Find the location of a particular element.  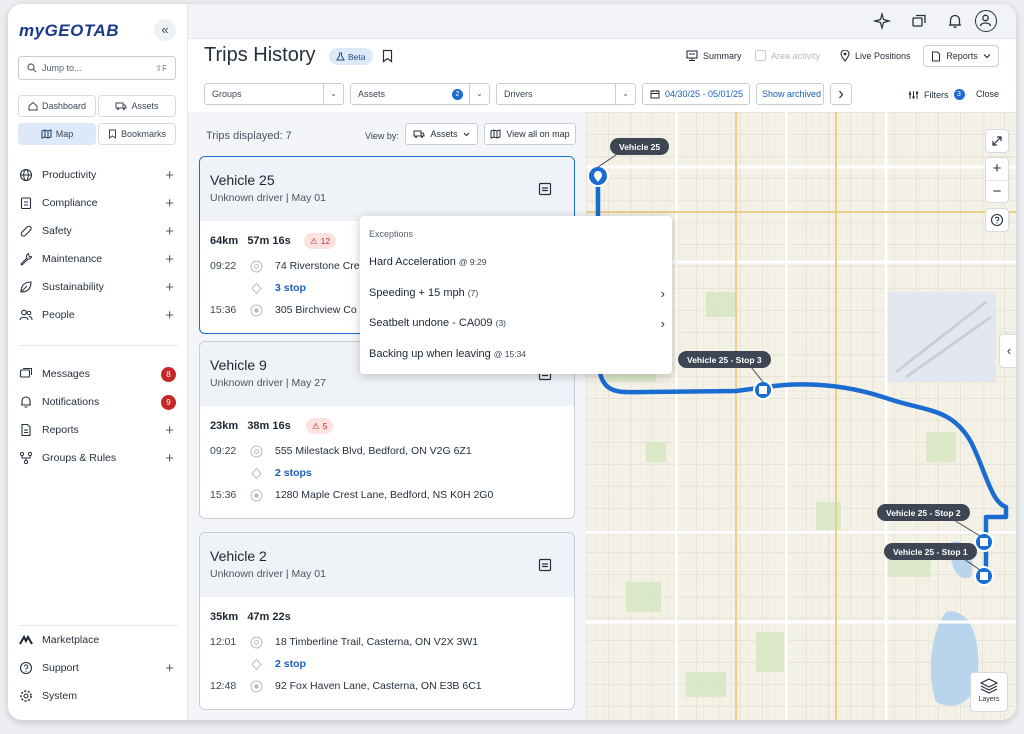

start-time: 12:01 is located at coordinates (223, 642).